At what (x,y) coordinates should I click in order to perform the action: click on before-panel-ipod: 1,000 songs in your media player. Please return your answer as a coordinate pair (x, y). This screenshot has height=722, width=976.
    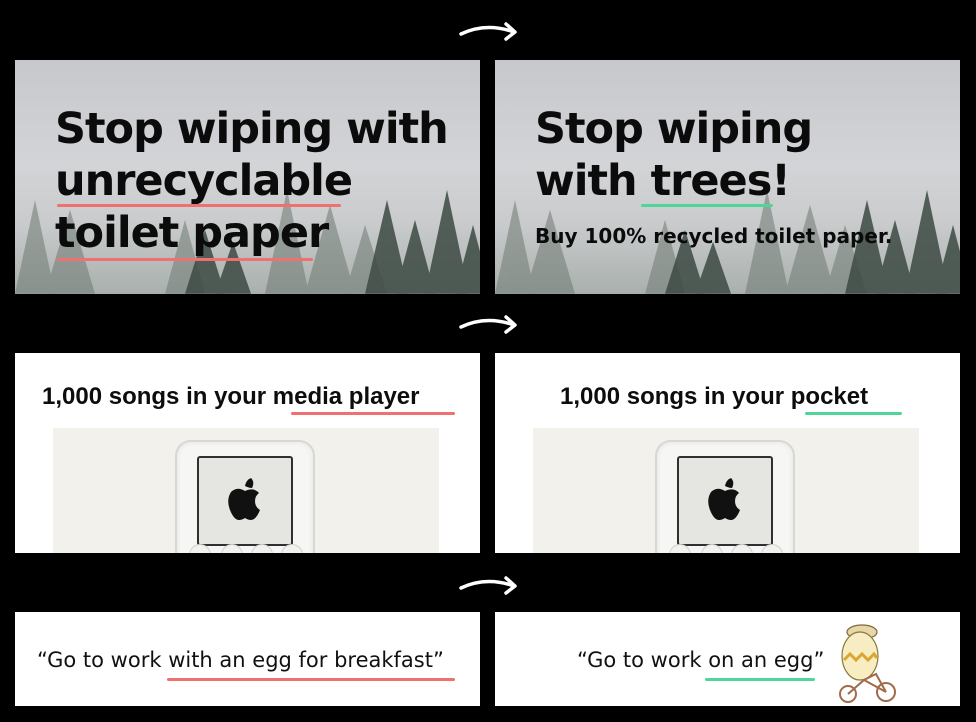
    Looking at the image, I should click on (247, 453).